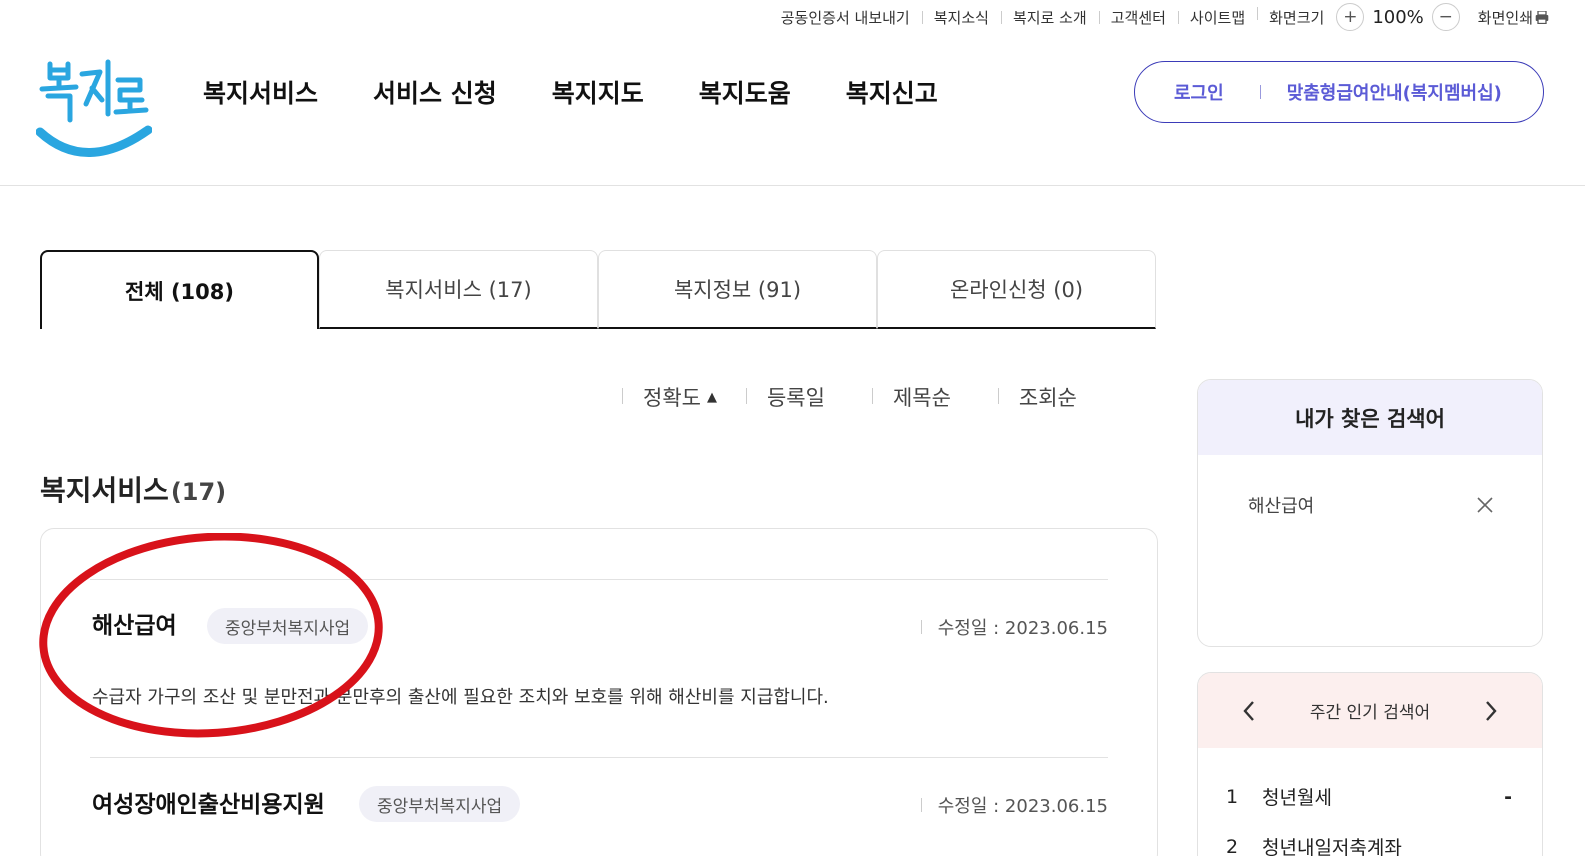  I want to click on popular-item: 1 청년월세 -, so click(1369, 796).